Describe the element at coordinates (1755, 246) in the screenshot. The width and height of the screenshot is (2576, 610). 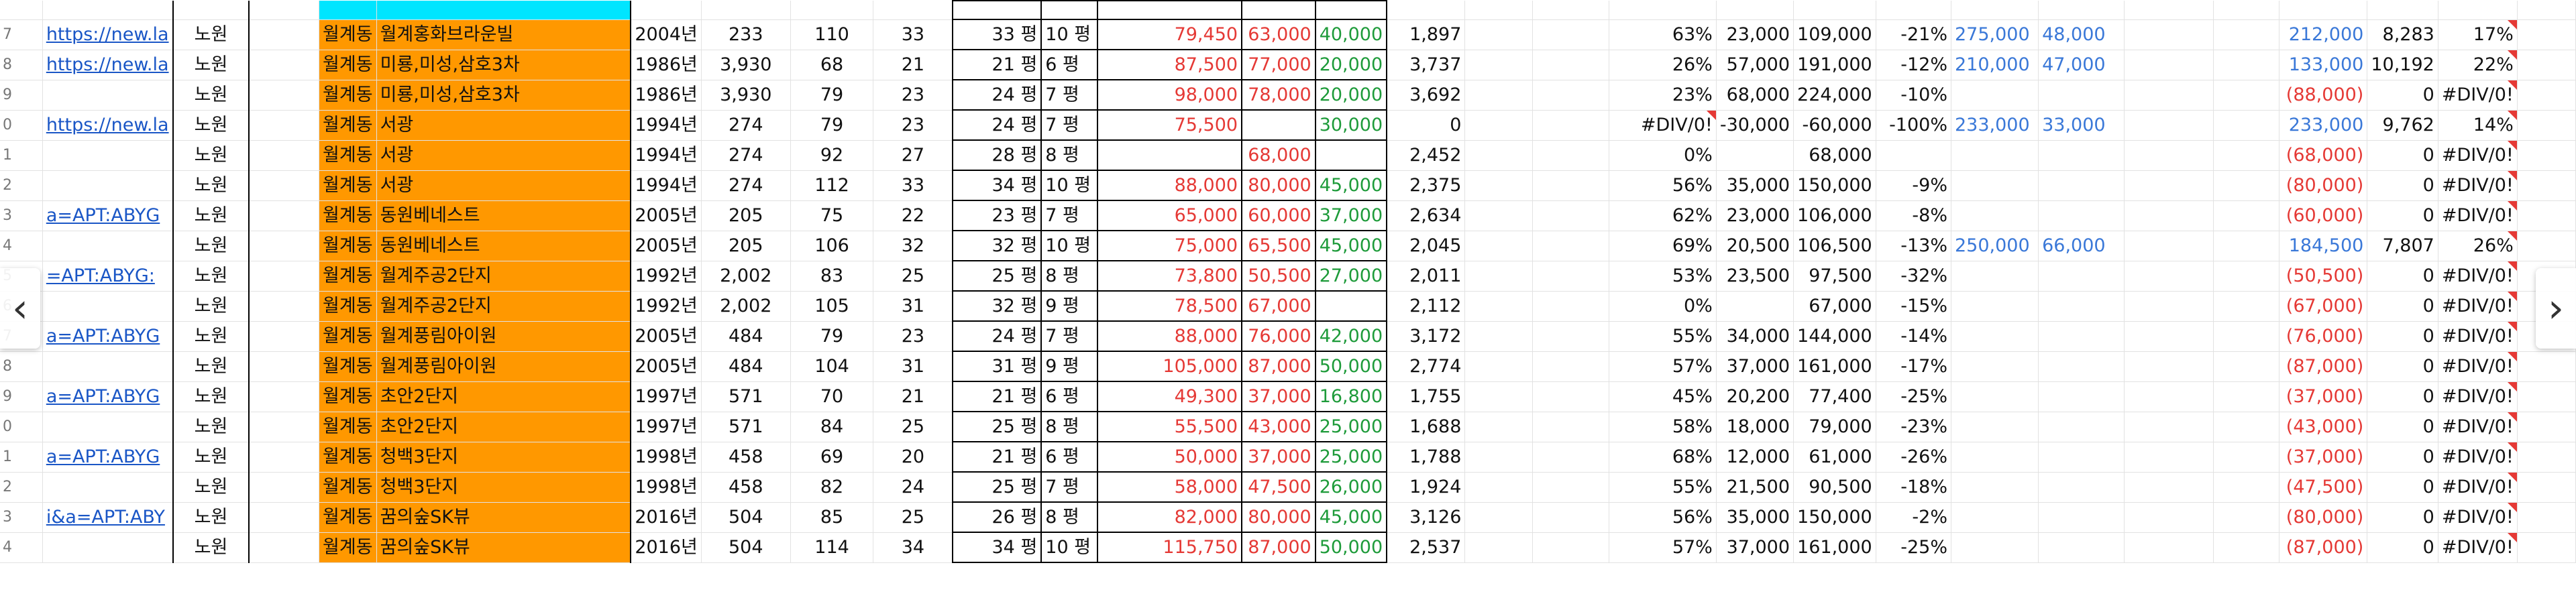
I see `gap-cell: 20,500` at that location.